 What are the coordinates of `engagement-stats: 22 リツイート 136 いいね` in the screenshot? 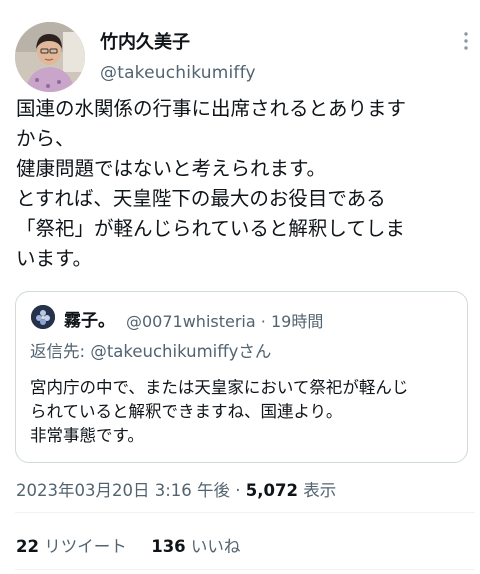 It's located at (128, 545).